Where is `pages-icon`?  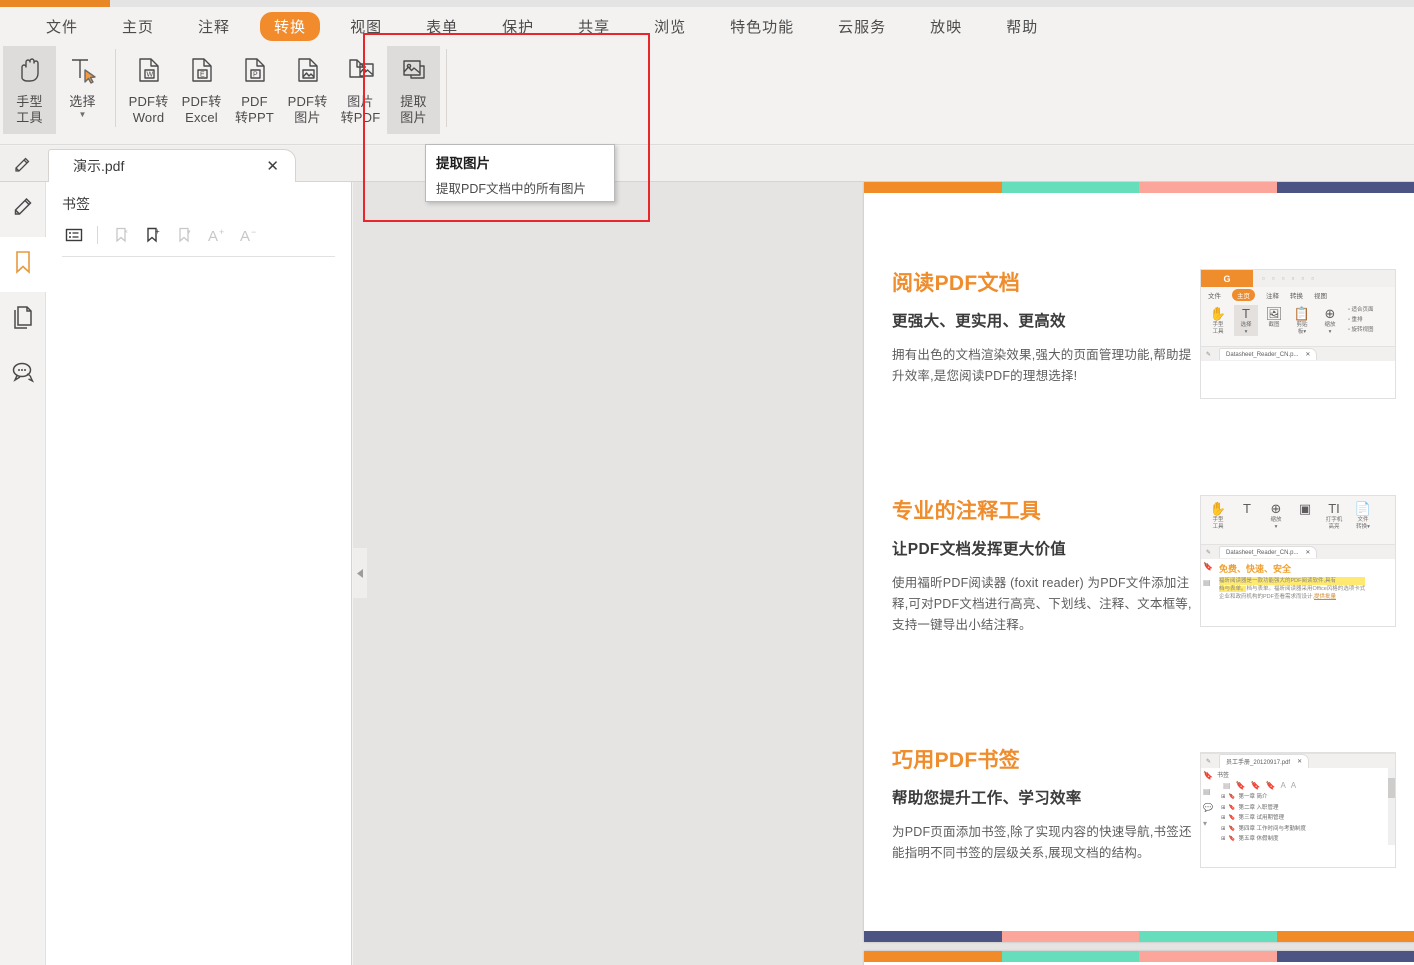 pages-icon is located at coordinates (23, 319).